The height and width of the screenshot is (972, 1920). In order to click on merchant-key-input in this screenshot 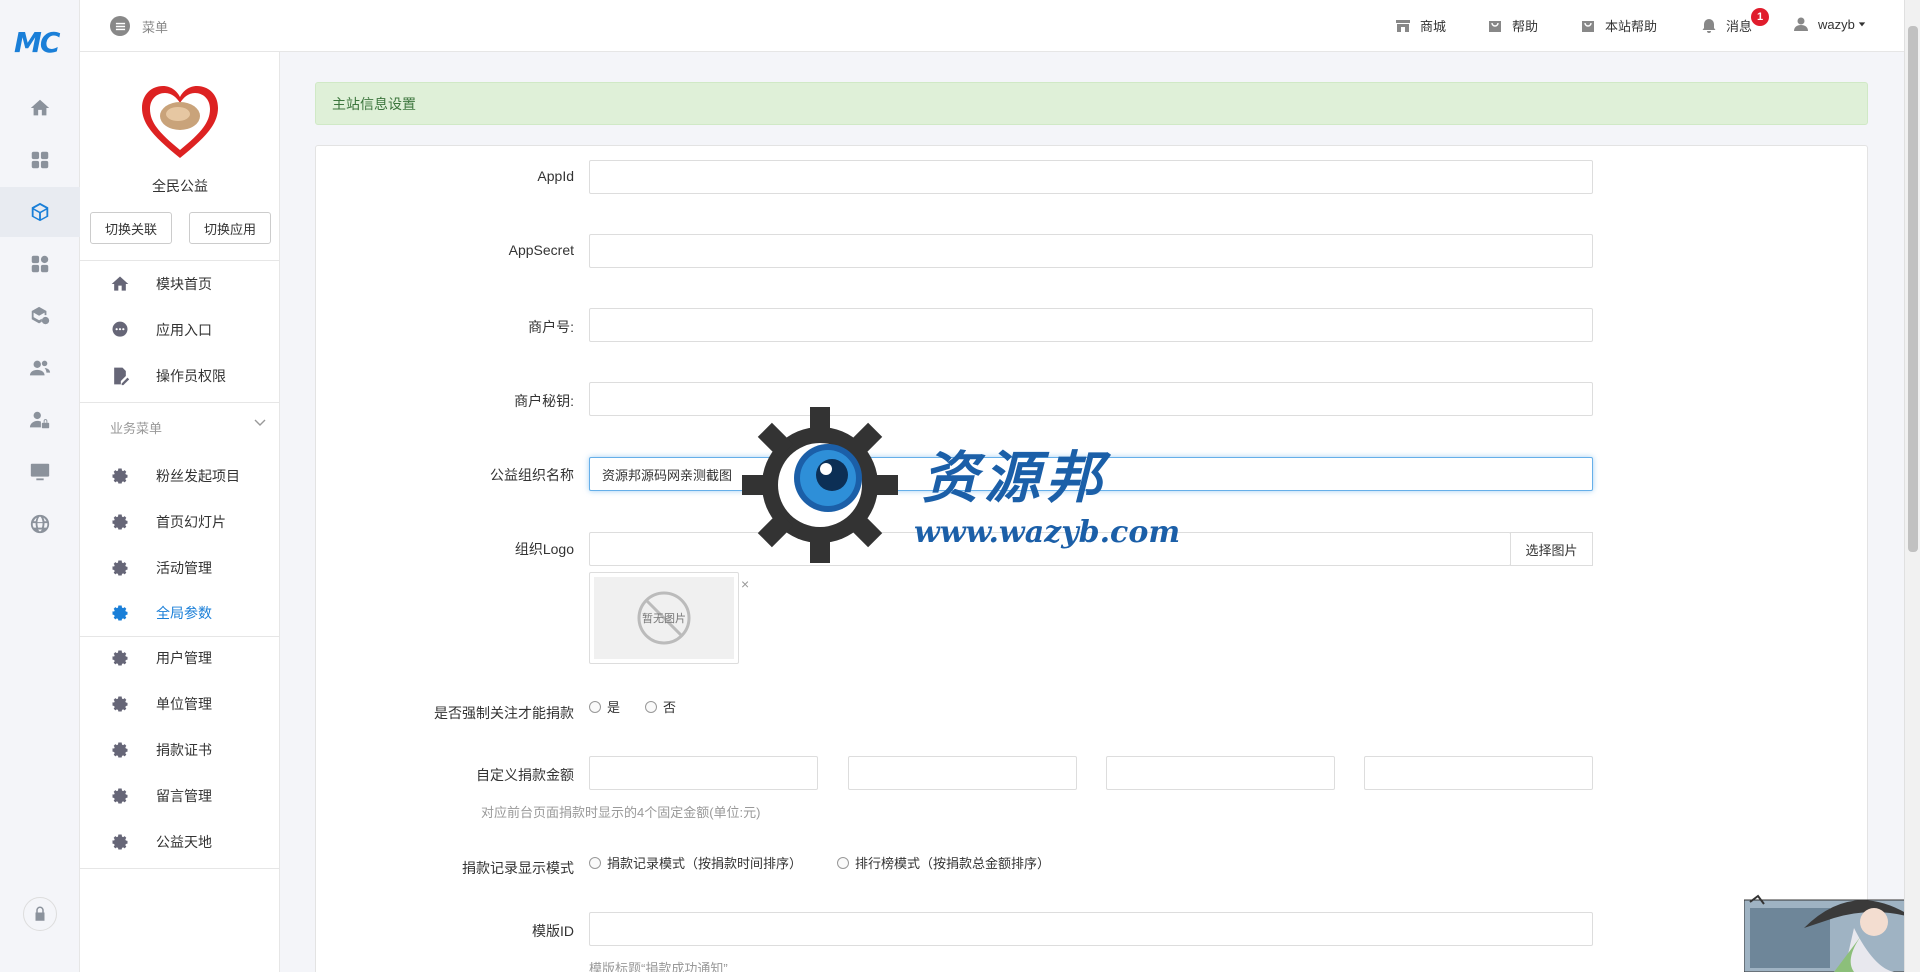, I will do `click(1091, 399)`.